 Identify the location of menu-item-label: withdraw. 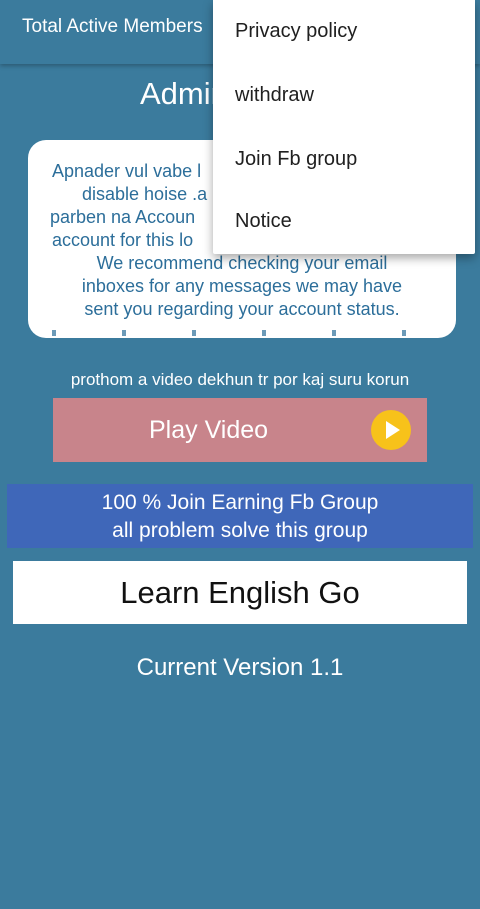
(274, 95).